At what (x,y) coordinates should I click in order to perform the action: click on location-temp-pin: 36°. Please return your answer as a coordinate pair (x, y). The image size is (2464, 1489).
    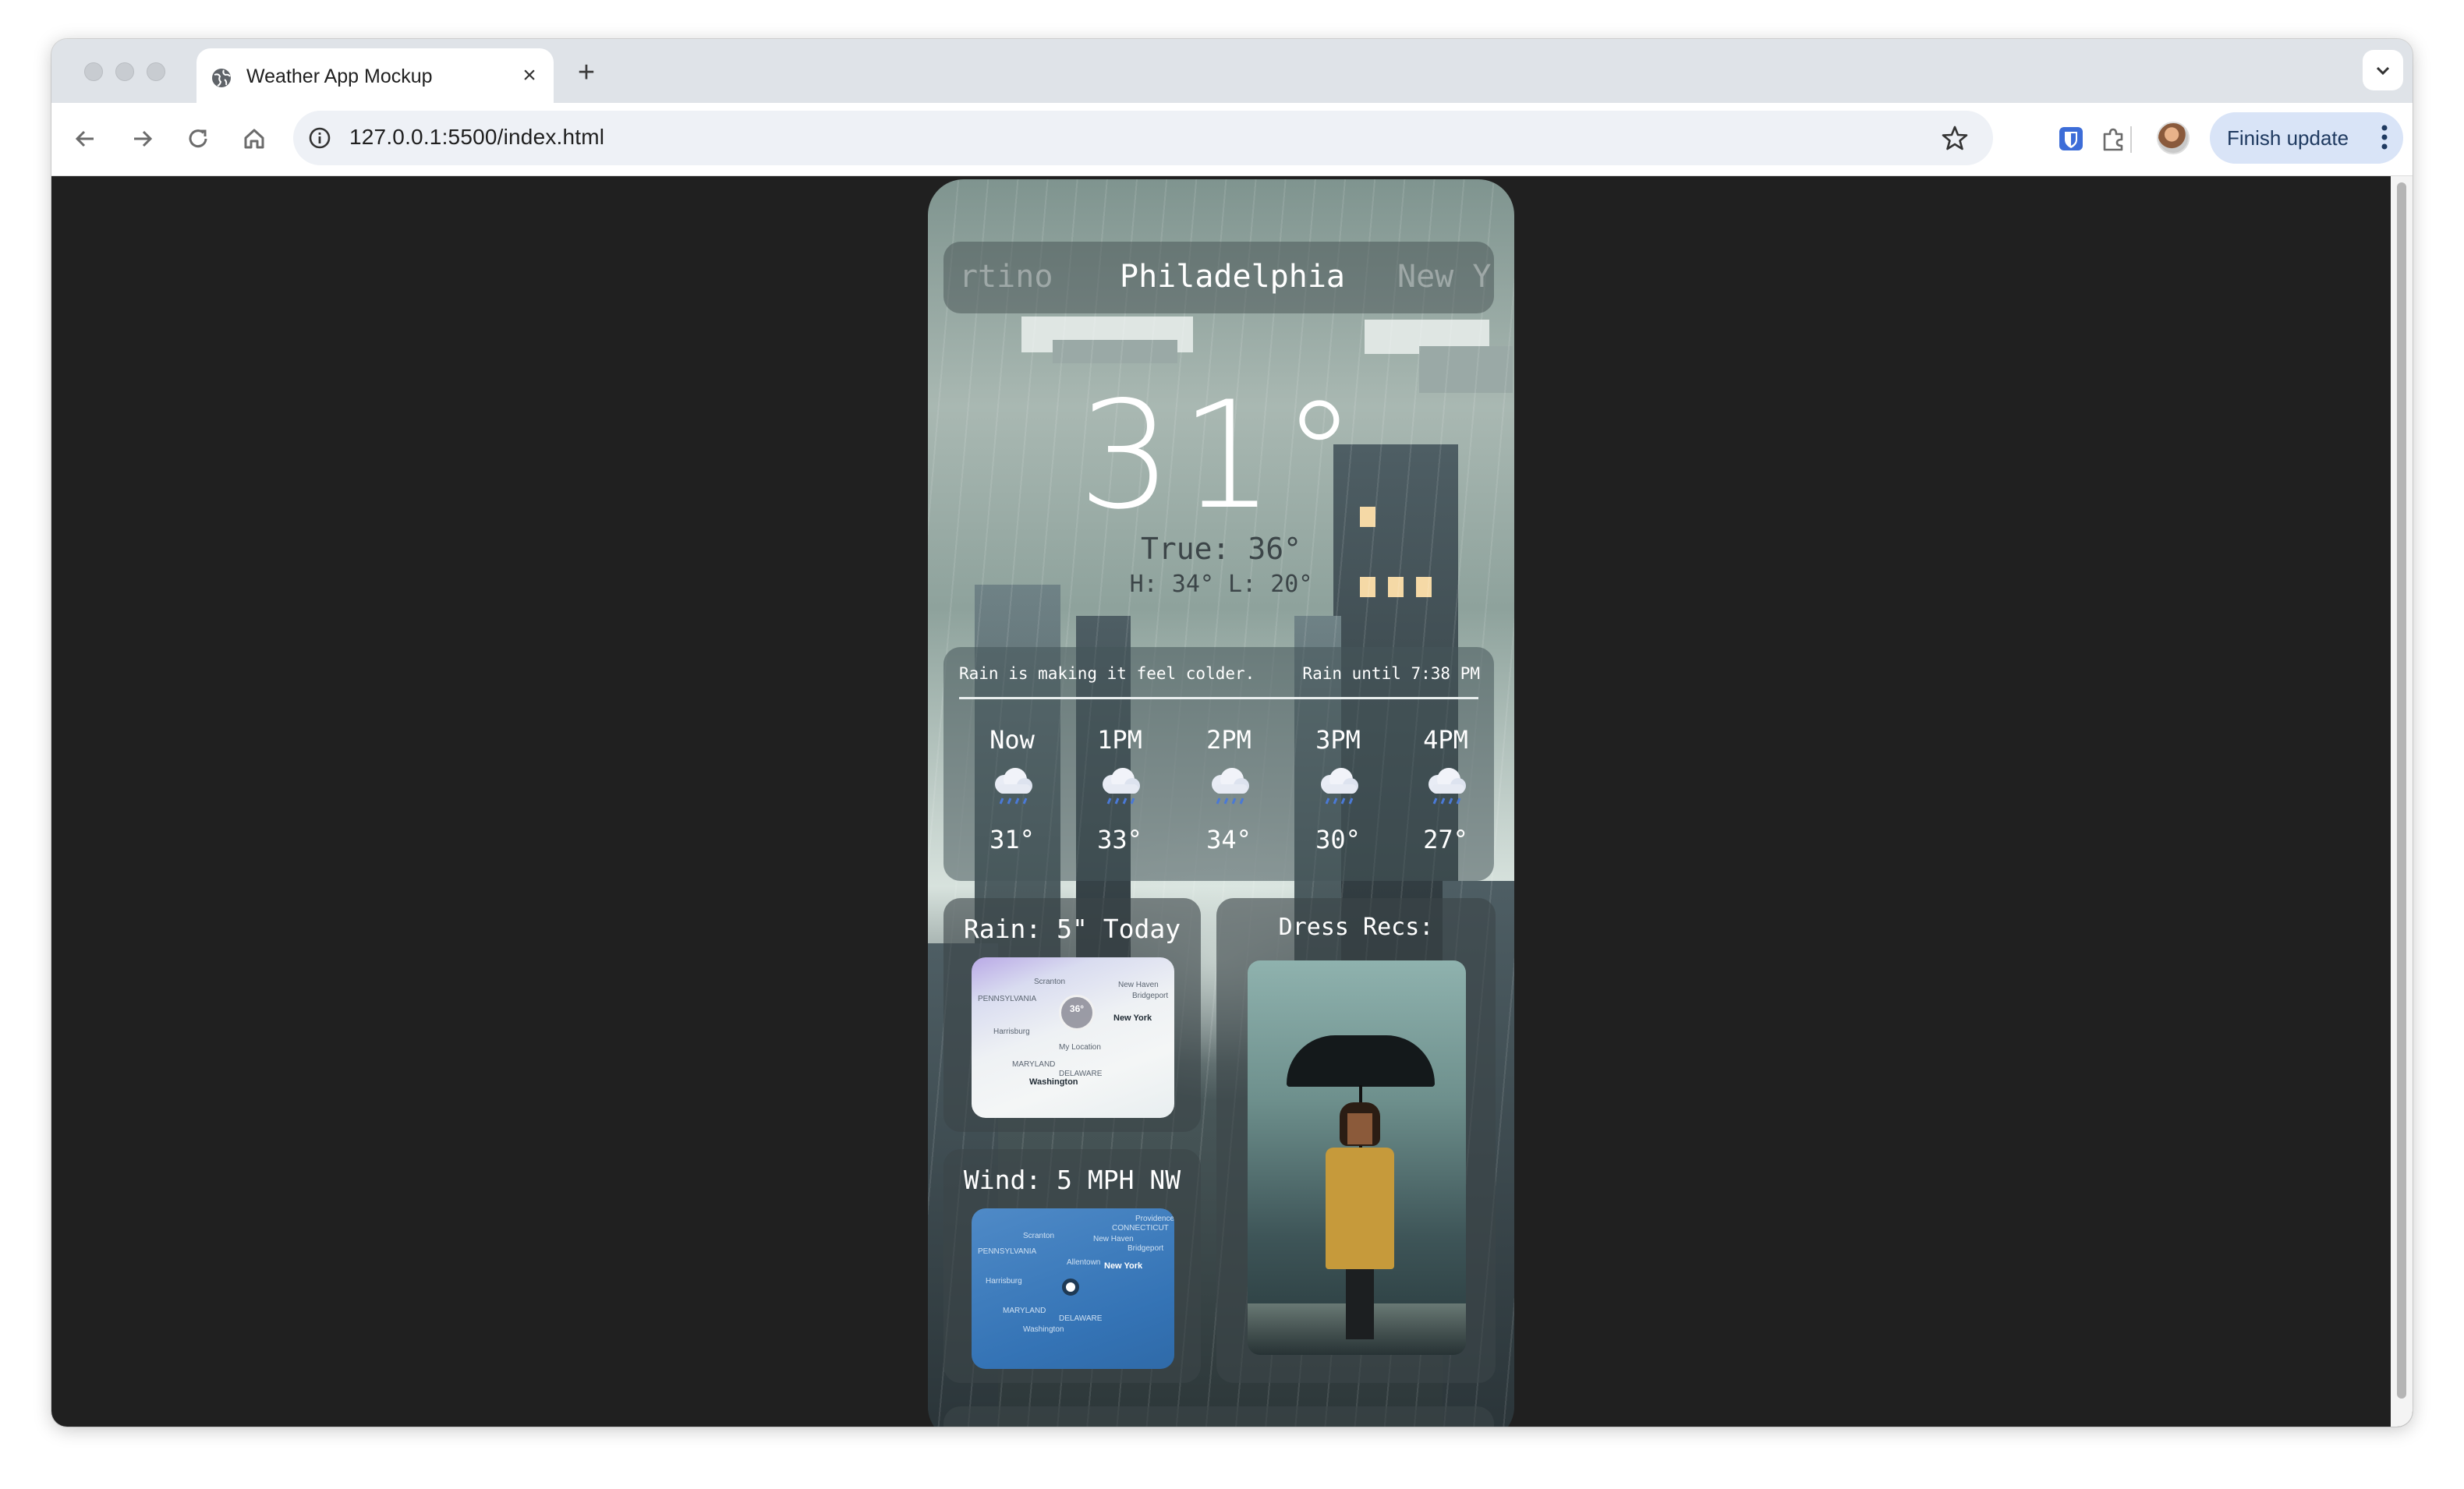
    Looking at the image, I should click on (1077, 1013).